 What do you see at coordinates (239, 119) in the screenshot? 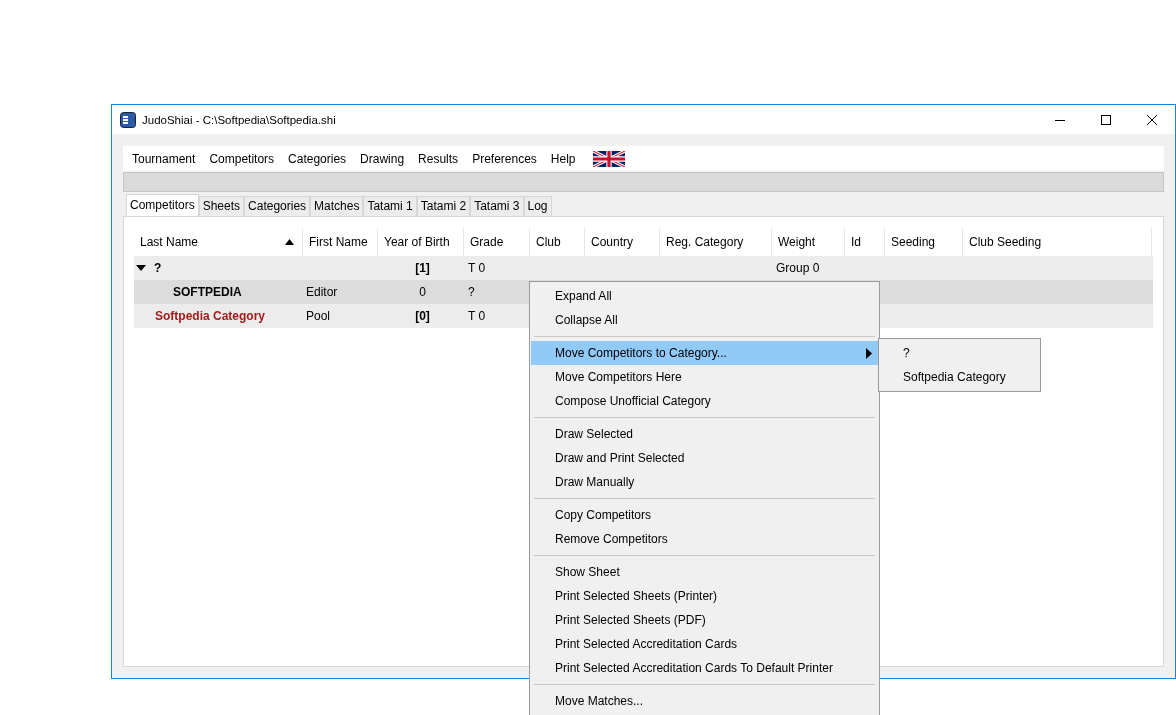
I see `window-title: JudoShiai - C:\Softpedia\Softpedia.shi` at bounding box center [239, 119].